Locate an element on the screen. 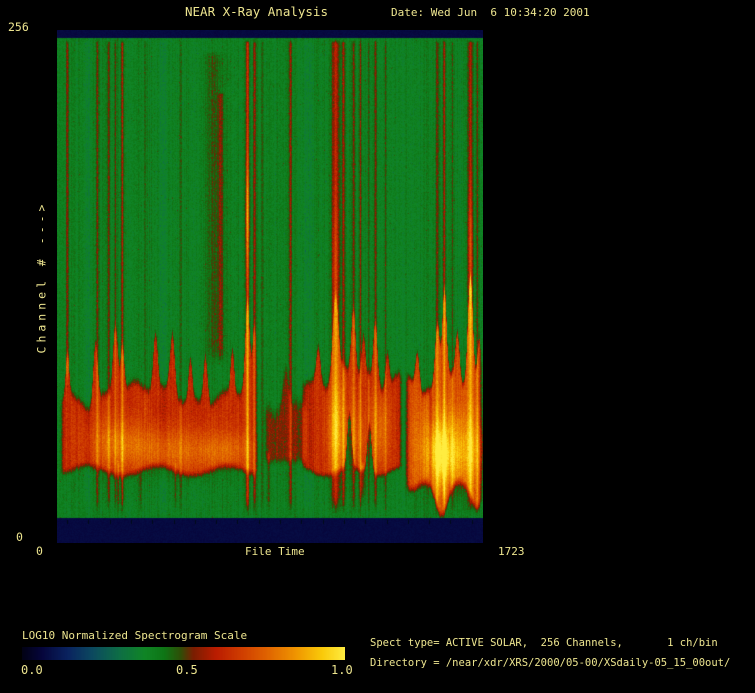 The height and width of the screenshot is (693, 755). colorbar-gradient is located at coordinates (183, 653).